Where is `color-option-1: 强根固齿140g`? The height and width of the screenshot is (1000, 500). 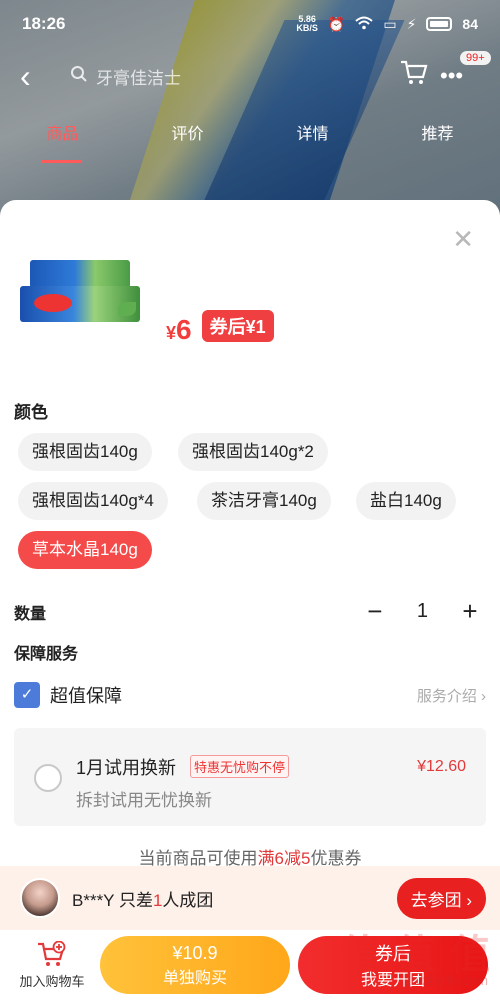
color-option-1: 强根固齿140g is located at coordinates (85, 452).